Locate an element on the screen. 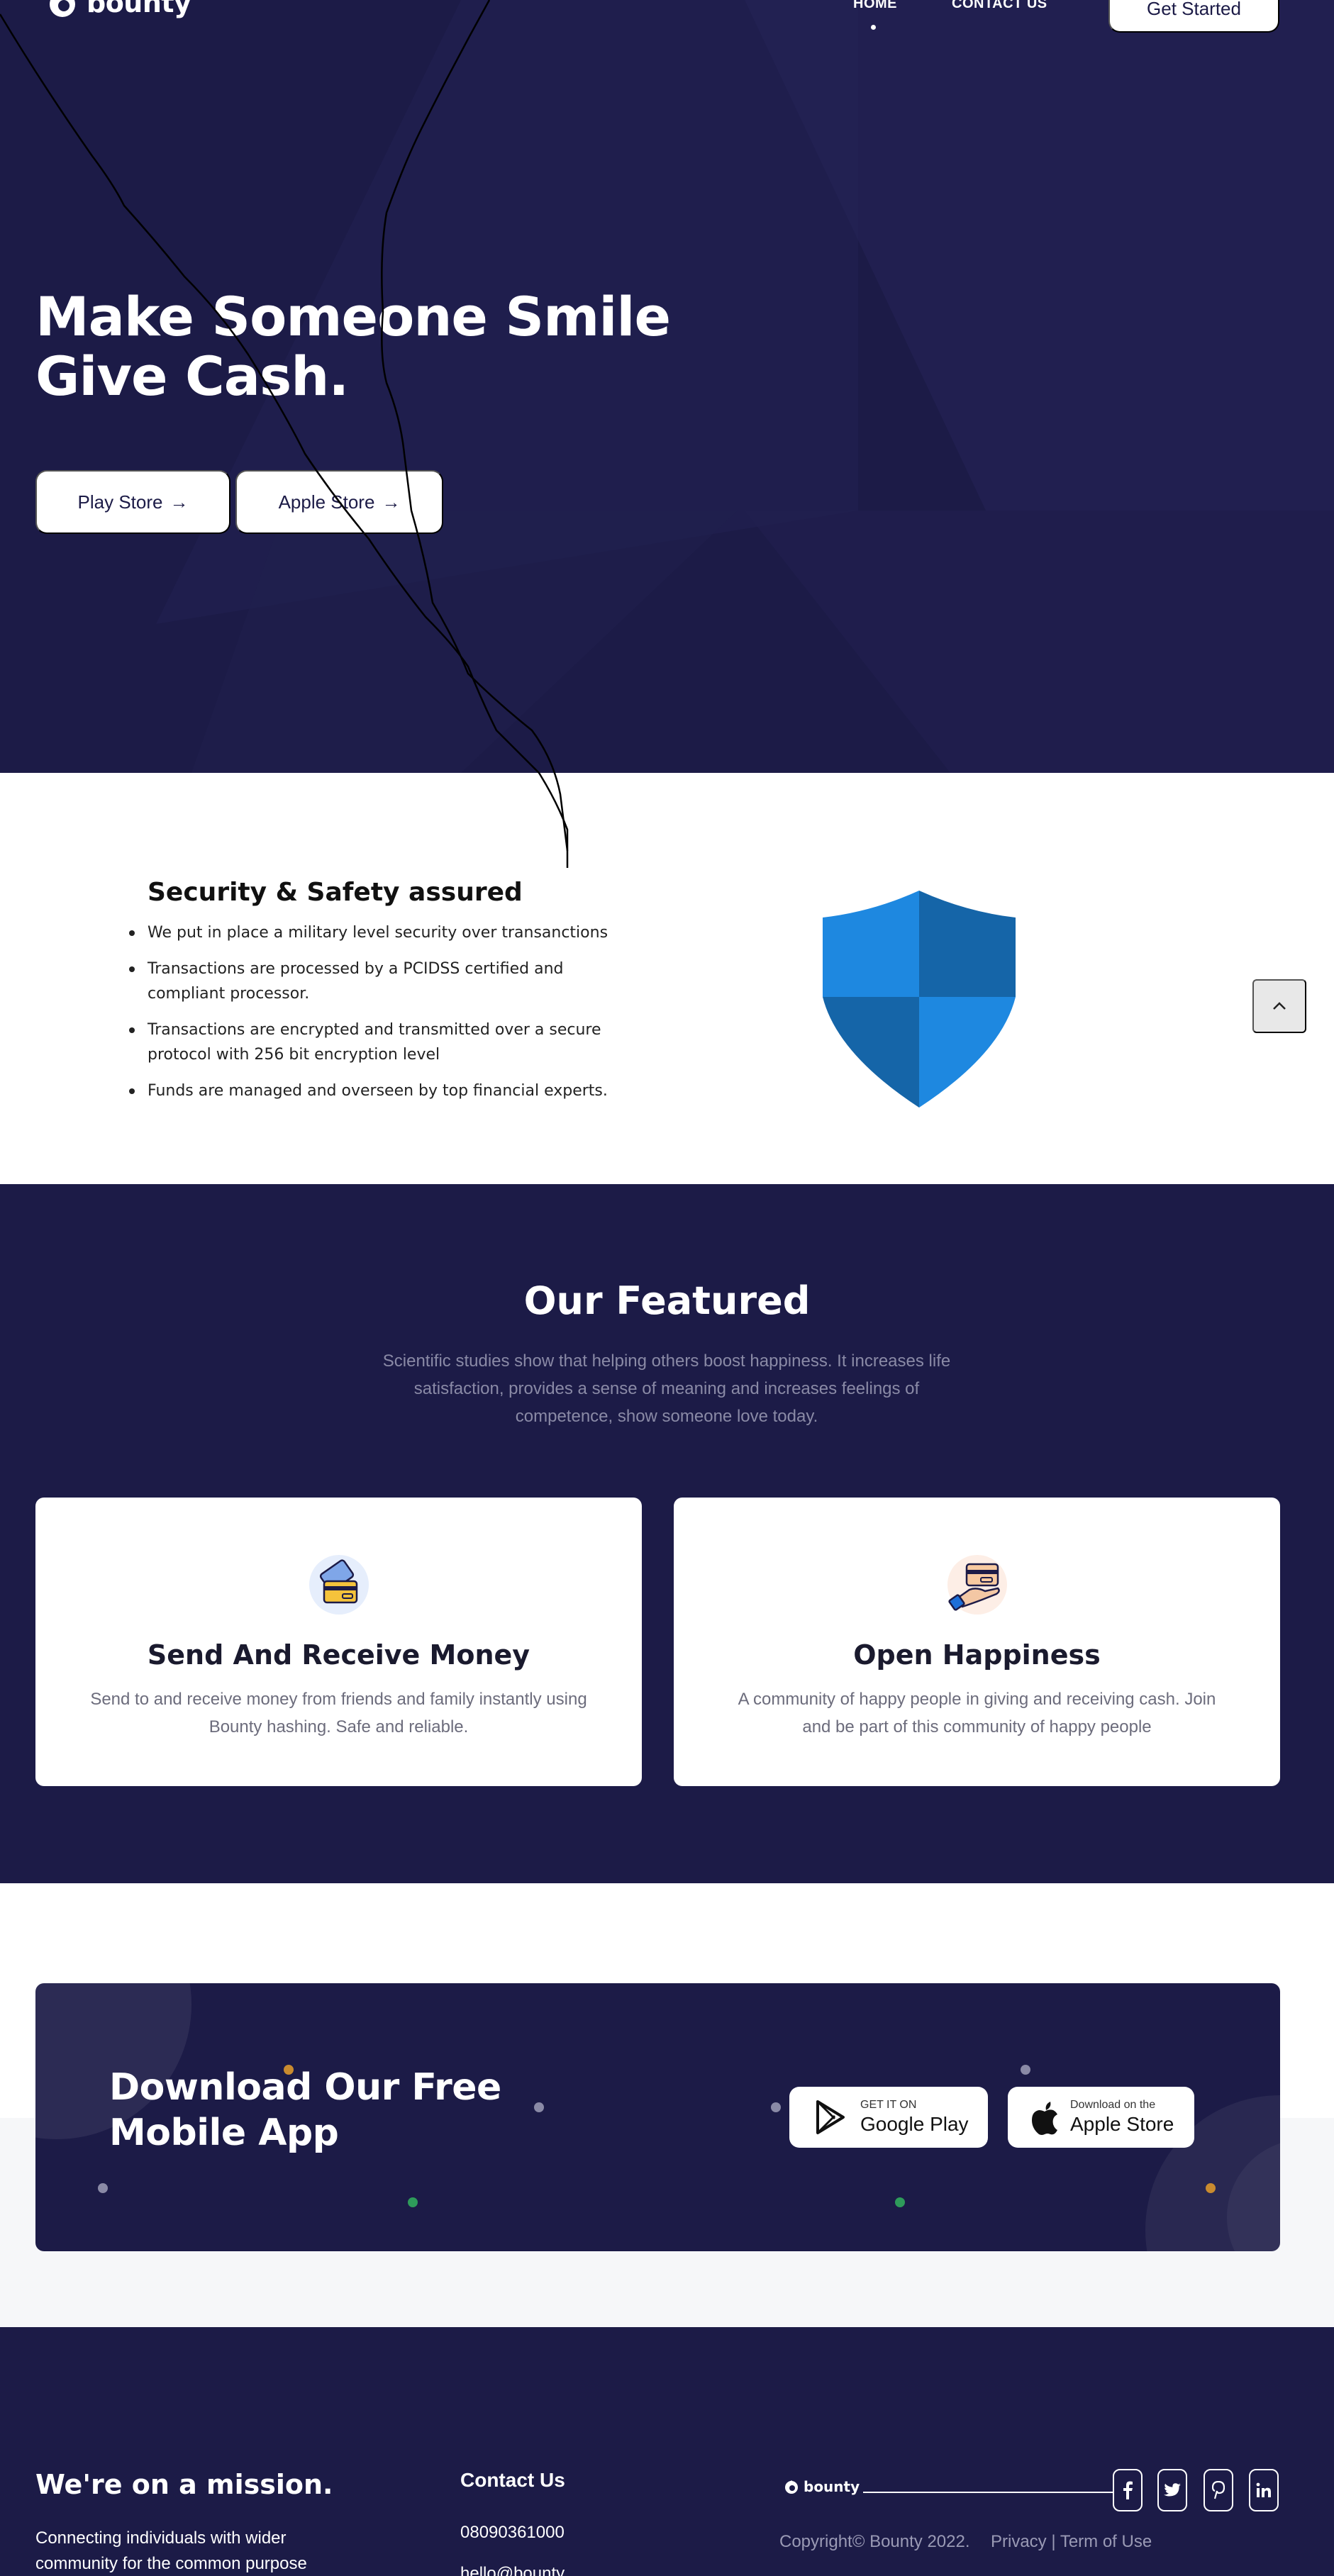  twitter-icon is located at coordinates (1172, 2490).